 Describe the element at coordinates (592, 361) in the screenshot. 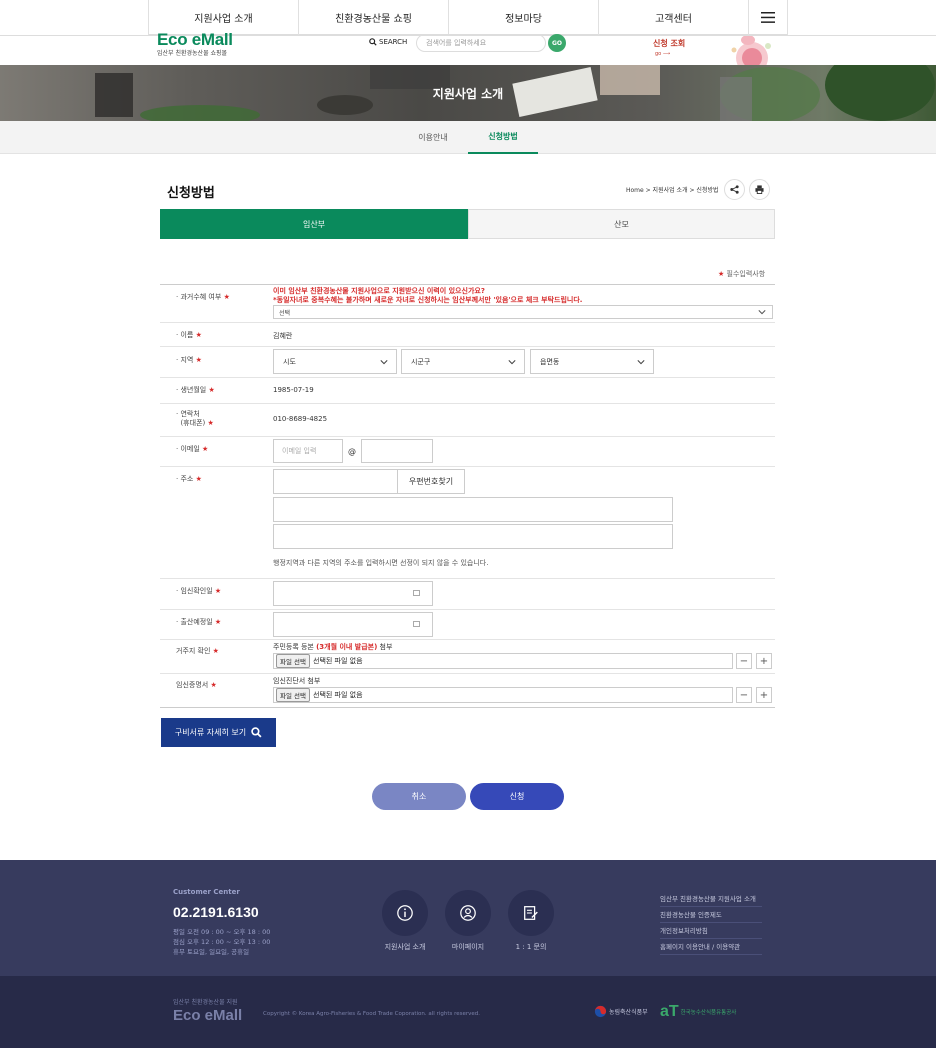

I see `region-eupmyeon-select: 읍면동` at that location.